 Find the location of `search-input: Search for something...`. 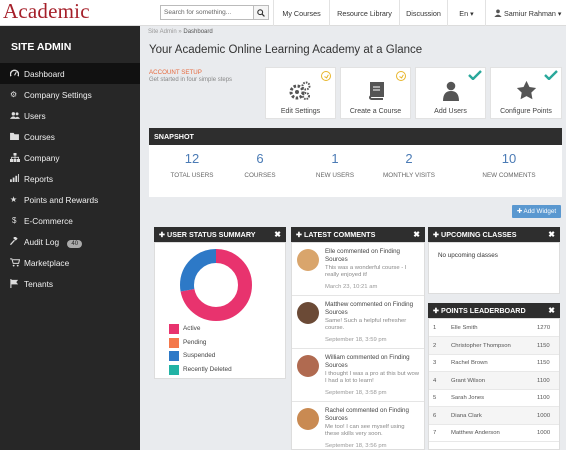

search-input: Search for something... is located at coordinates (207, 12).